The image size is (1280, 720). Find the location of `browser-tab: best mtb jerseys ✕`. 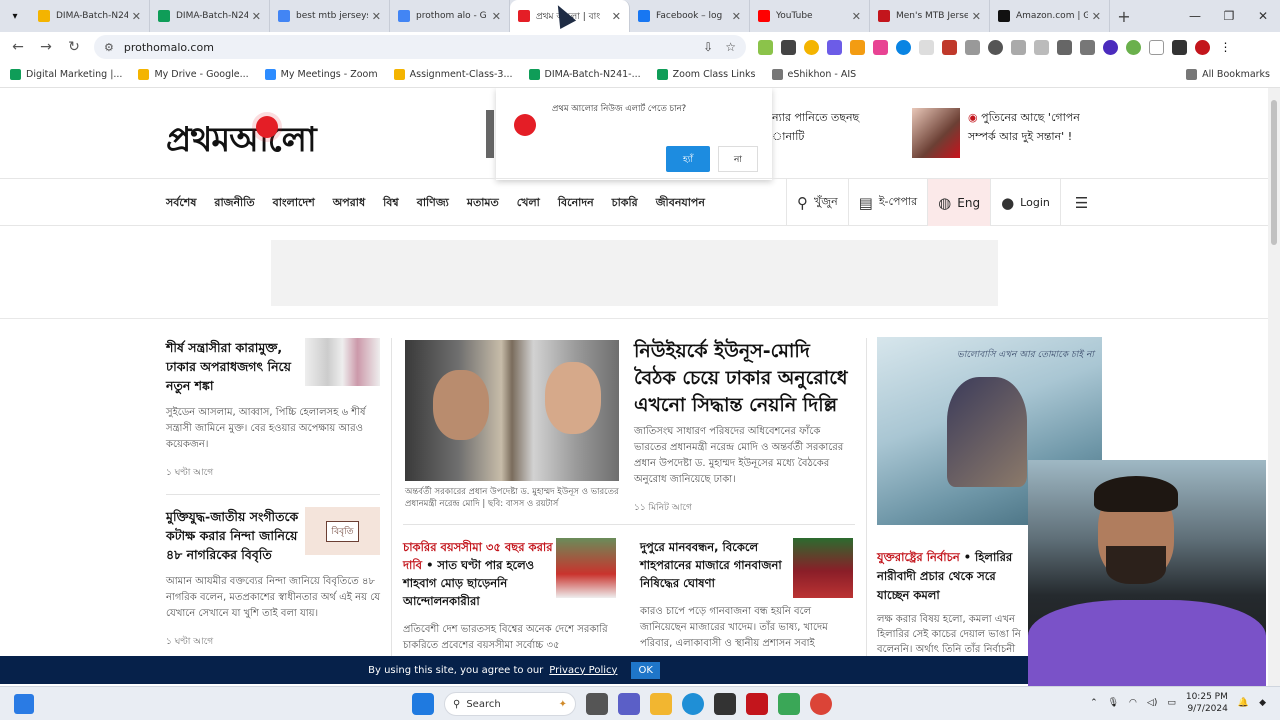

browser-tab: best mtb jerseys ✕ is located at coordinates (330, 16).